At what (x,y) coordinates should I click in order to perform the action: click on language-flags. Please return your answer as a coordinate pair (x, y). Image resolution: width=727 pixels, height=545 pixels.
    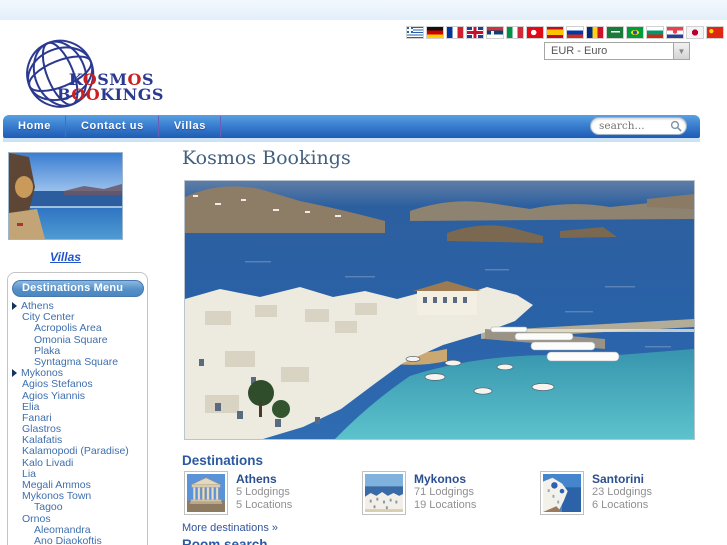
    Looking at the image, I should click on (565, 32).